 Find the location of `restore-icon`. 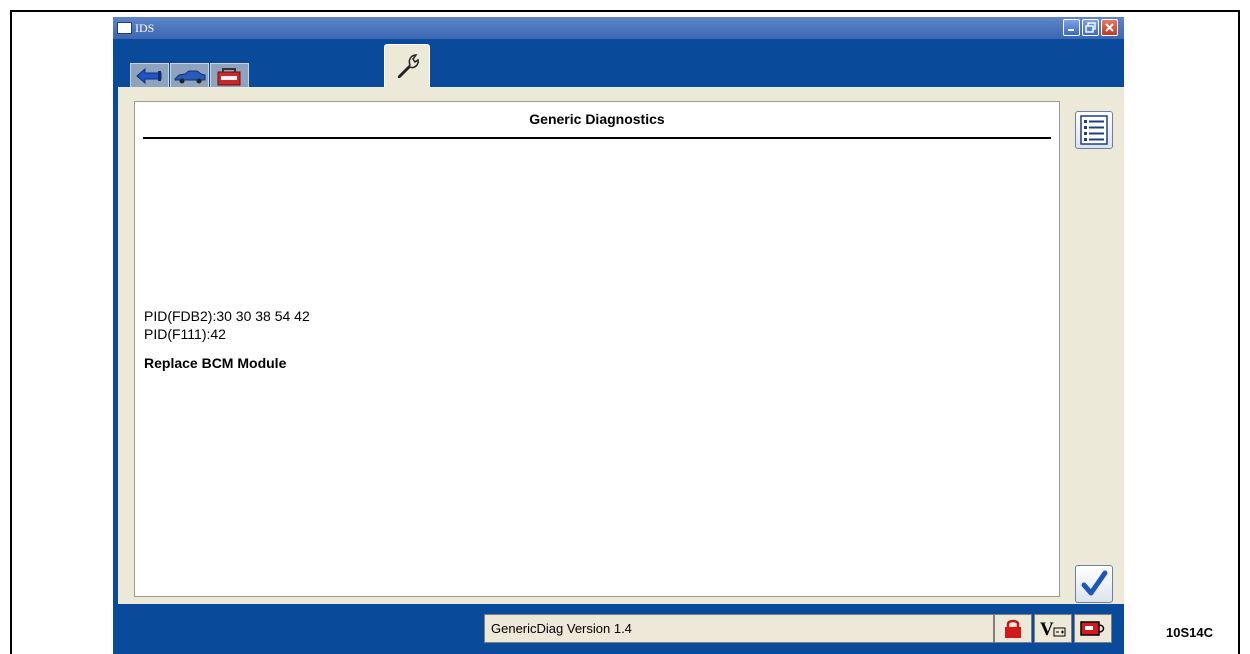

restore-icon is located at coordinates (1090, 27).